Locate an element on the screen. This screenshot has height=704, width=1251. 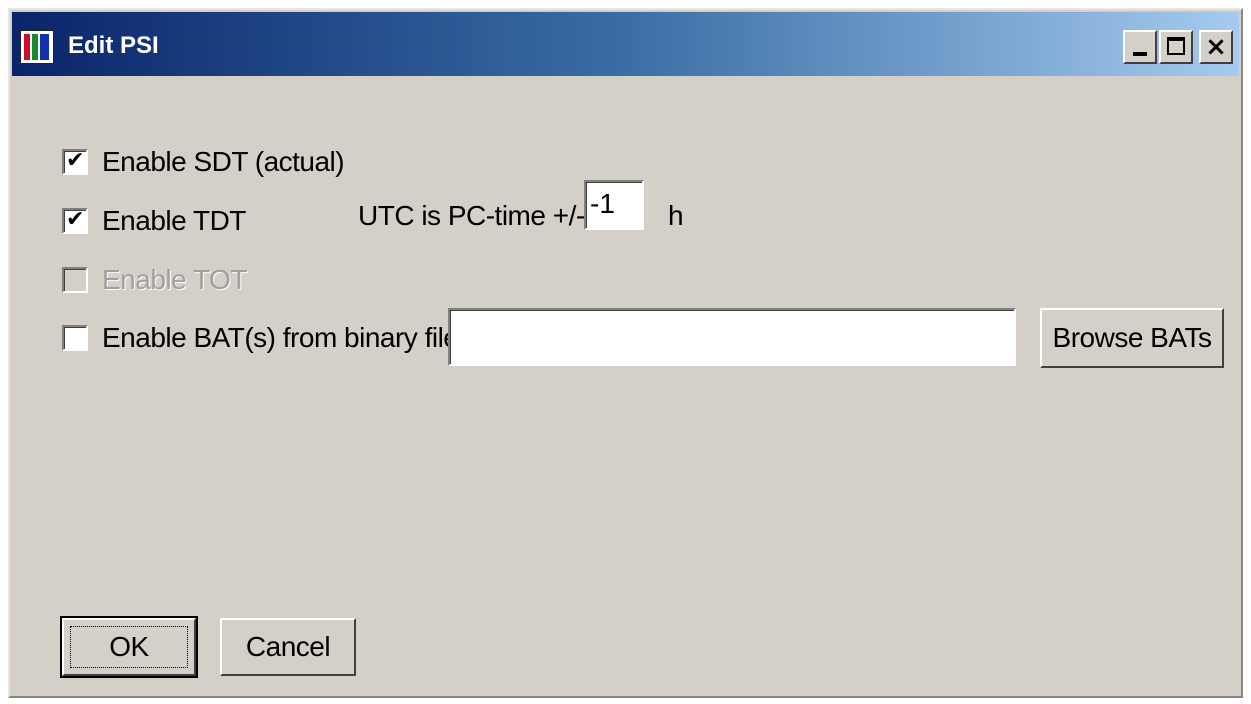
tot-label: Enable TOT is located at coordinates (174, 279).